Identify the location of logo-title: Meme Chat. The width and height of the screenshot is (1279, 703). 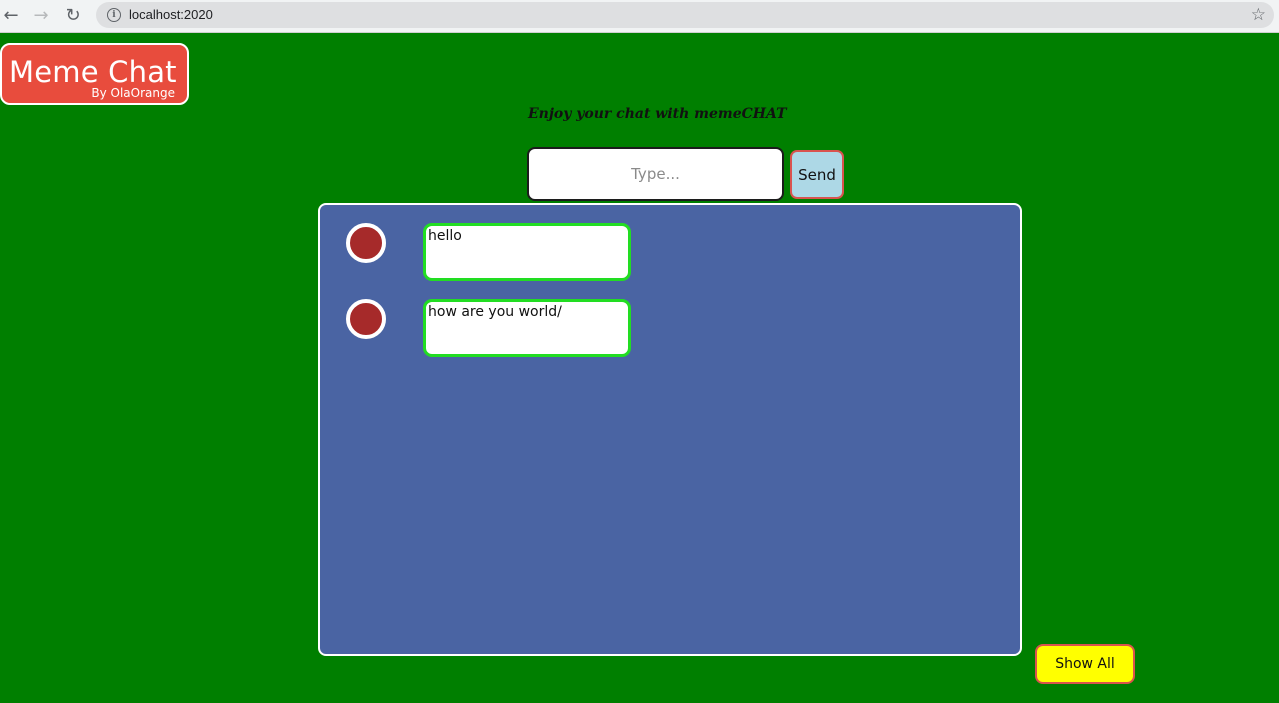
(93, 72).